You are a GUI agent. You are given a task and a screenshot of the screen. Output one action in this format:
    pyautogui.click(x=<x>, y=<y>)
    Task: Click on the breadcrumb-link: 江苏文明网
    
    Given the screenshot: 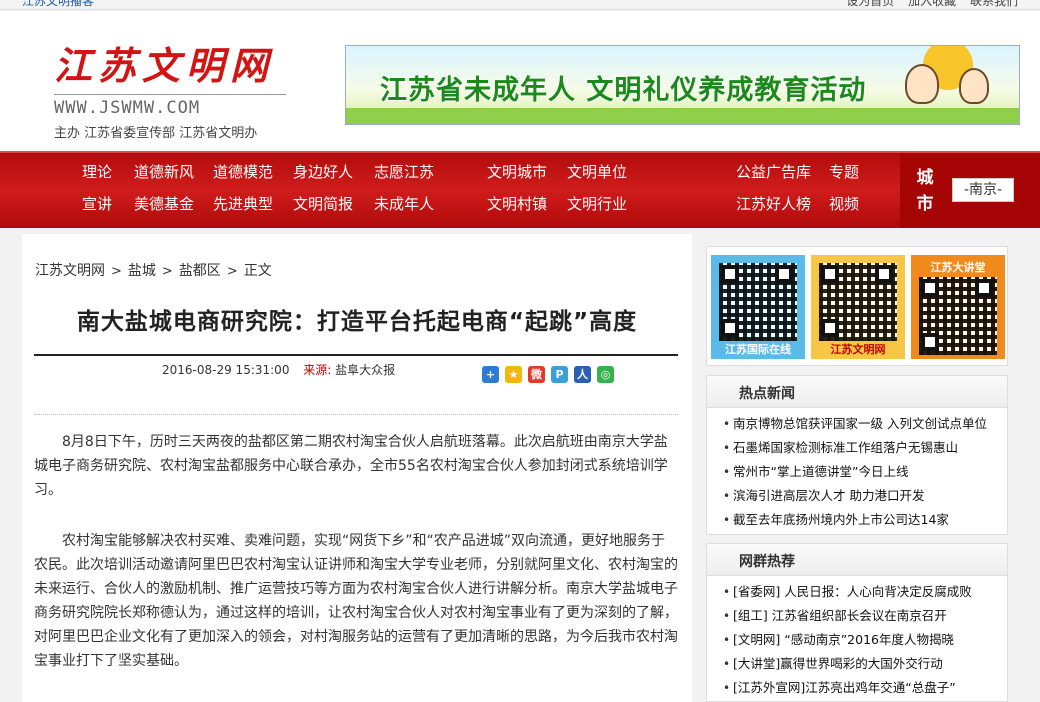 What is the action you would take?
    pyautogui.click(x=70, y=271)
    